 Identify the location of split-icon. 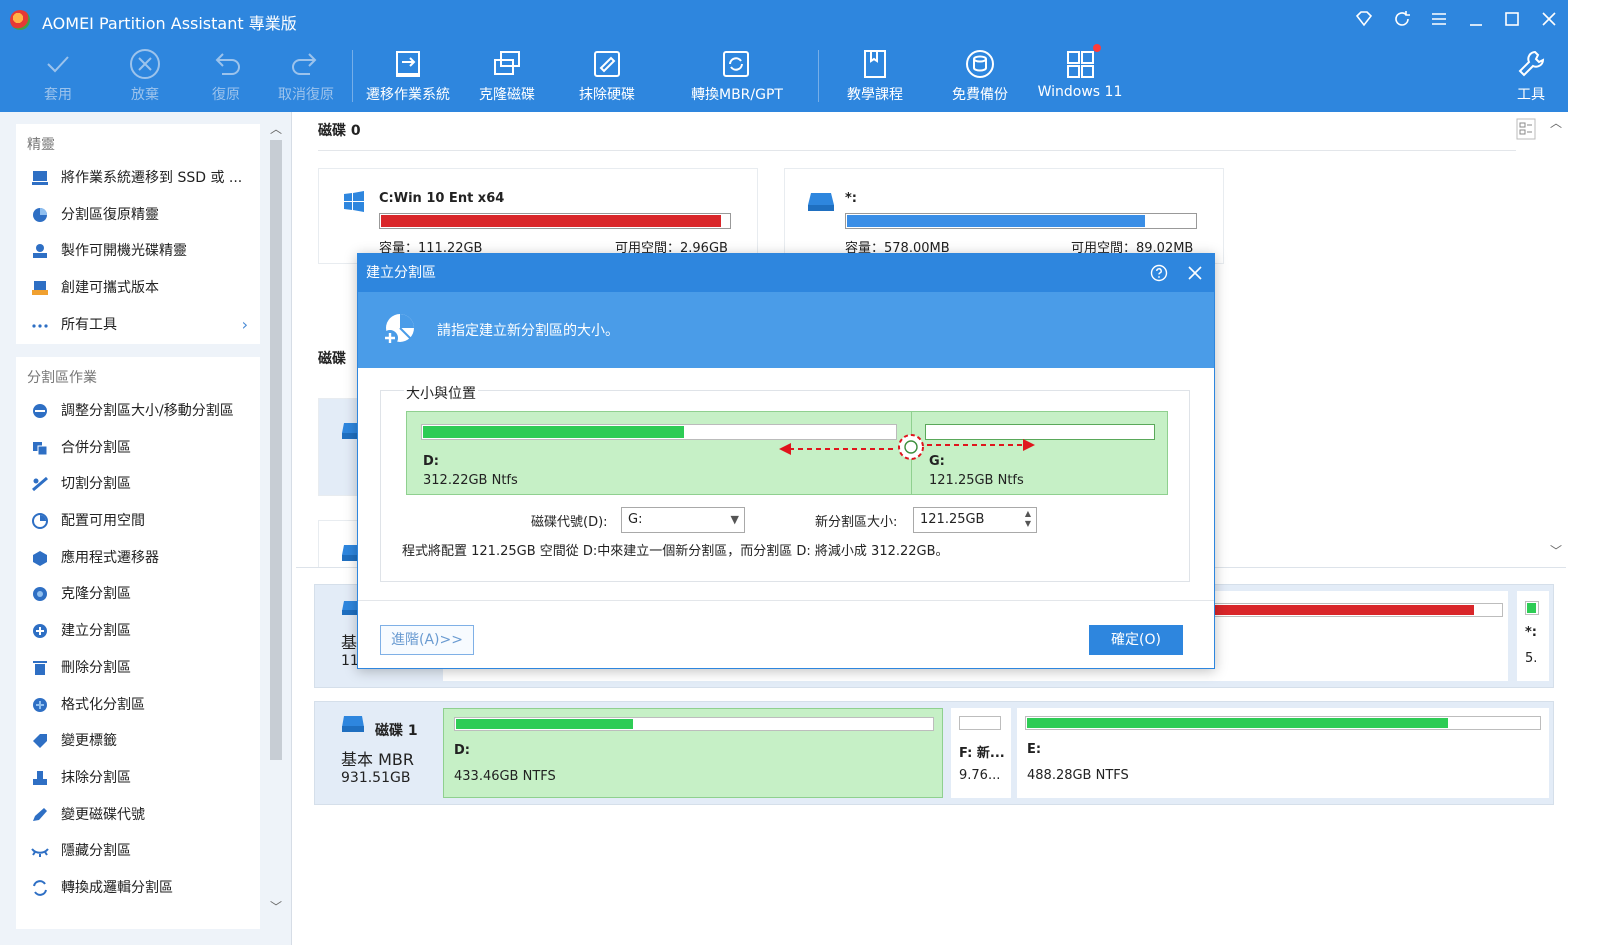
(40, 484).